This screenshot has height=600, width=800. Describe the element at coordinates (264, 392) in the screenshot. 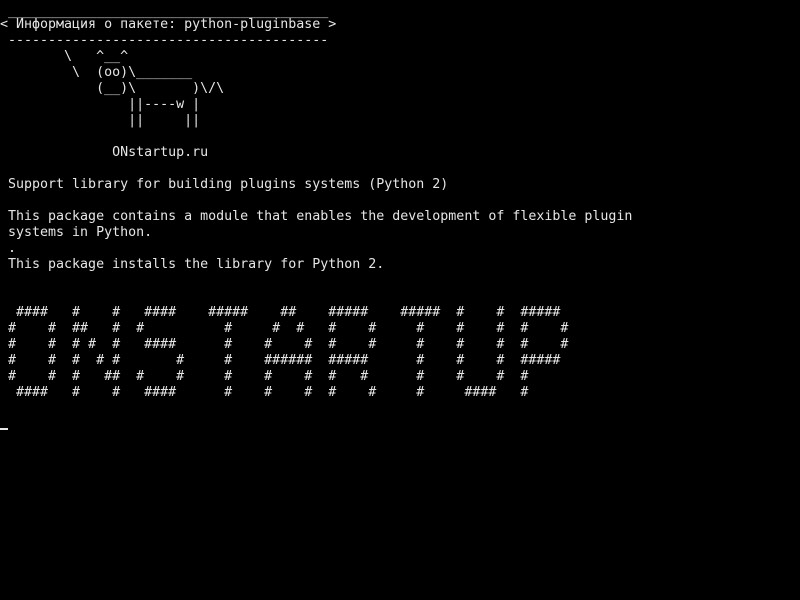

I see `banner-art-line-6: #### # # #### # # # # # # #### #` at that location.